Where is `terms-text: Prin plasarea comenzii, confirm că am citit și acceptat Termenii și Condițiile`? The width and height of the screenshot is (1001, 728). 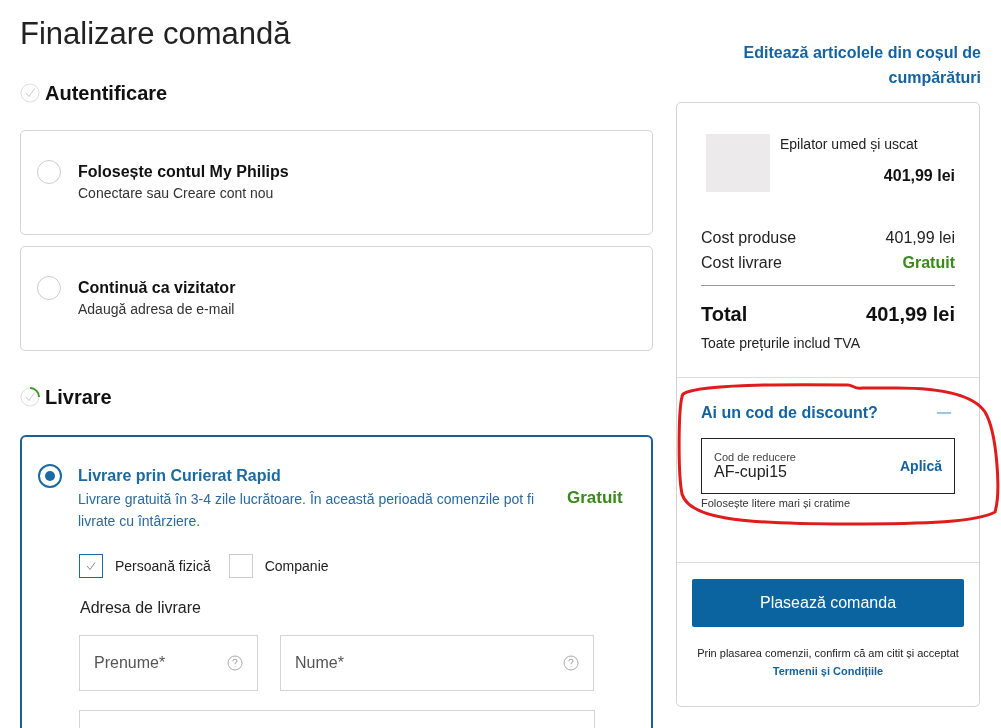
terms-text: Prin plasarea comenzii, confirm că am citit și acceptat Termenii și Condițiile is located at coordinates (828, 662).